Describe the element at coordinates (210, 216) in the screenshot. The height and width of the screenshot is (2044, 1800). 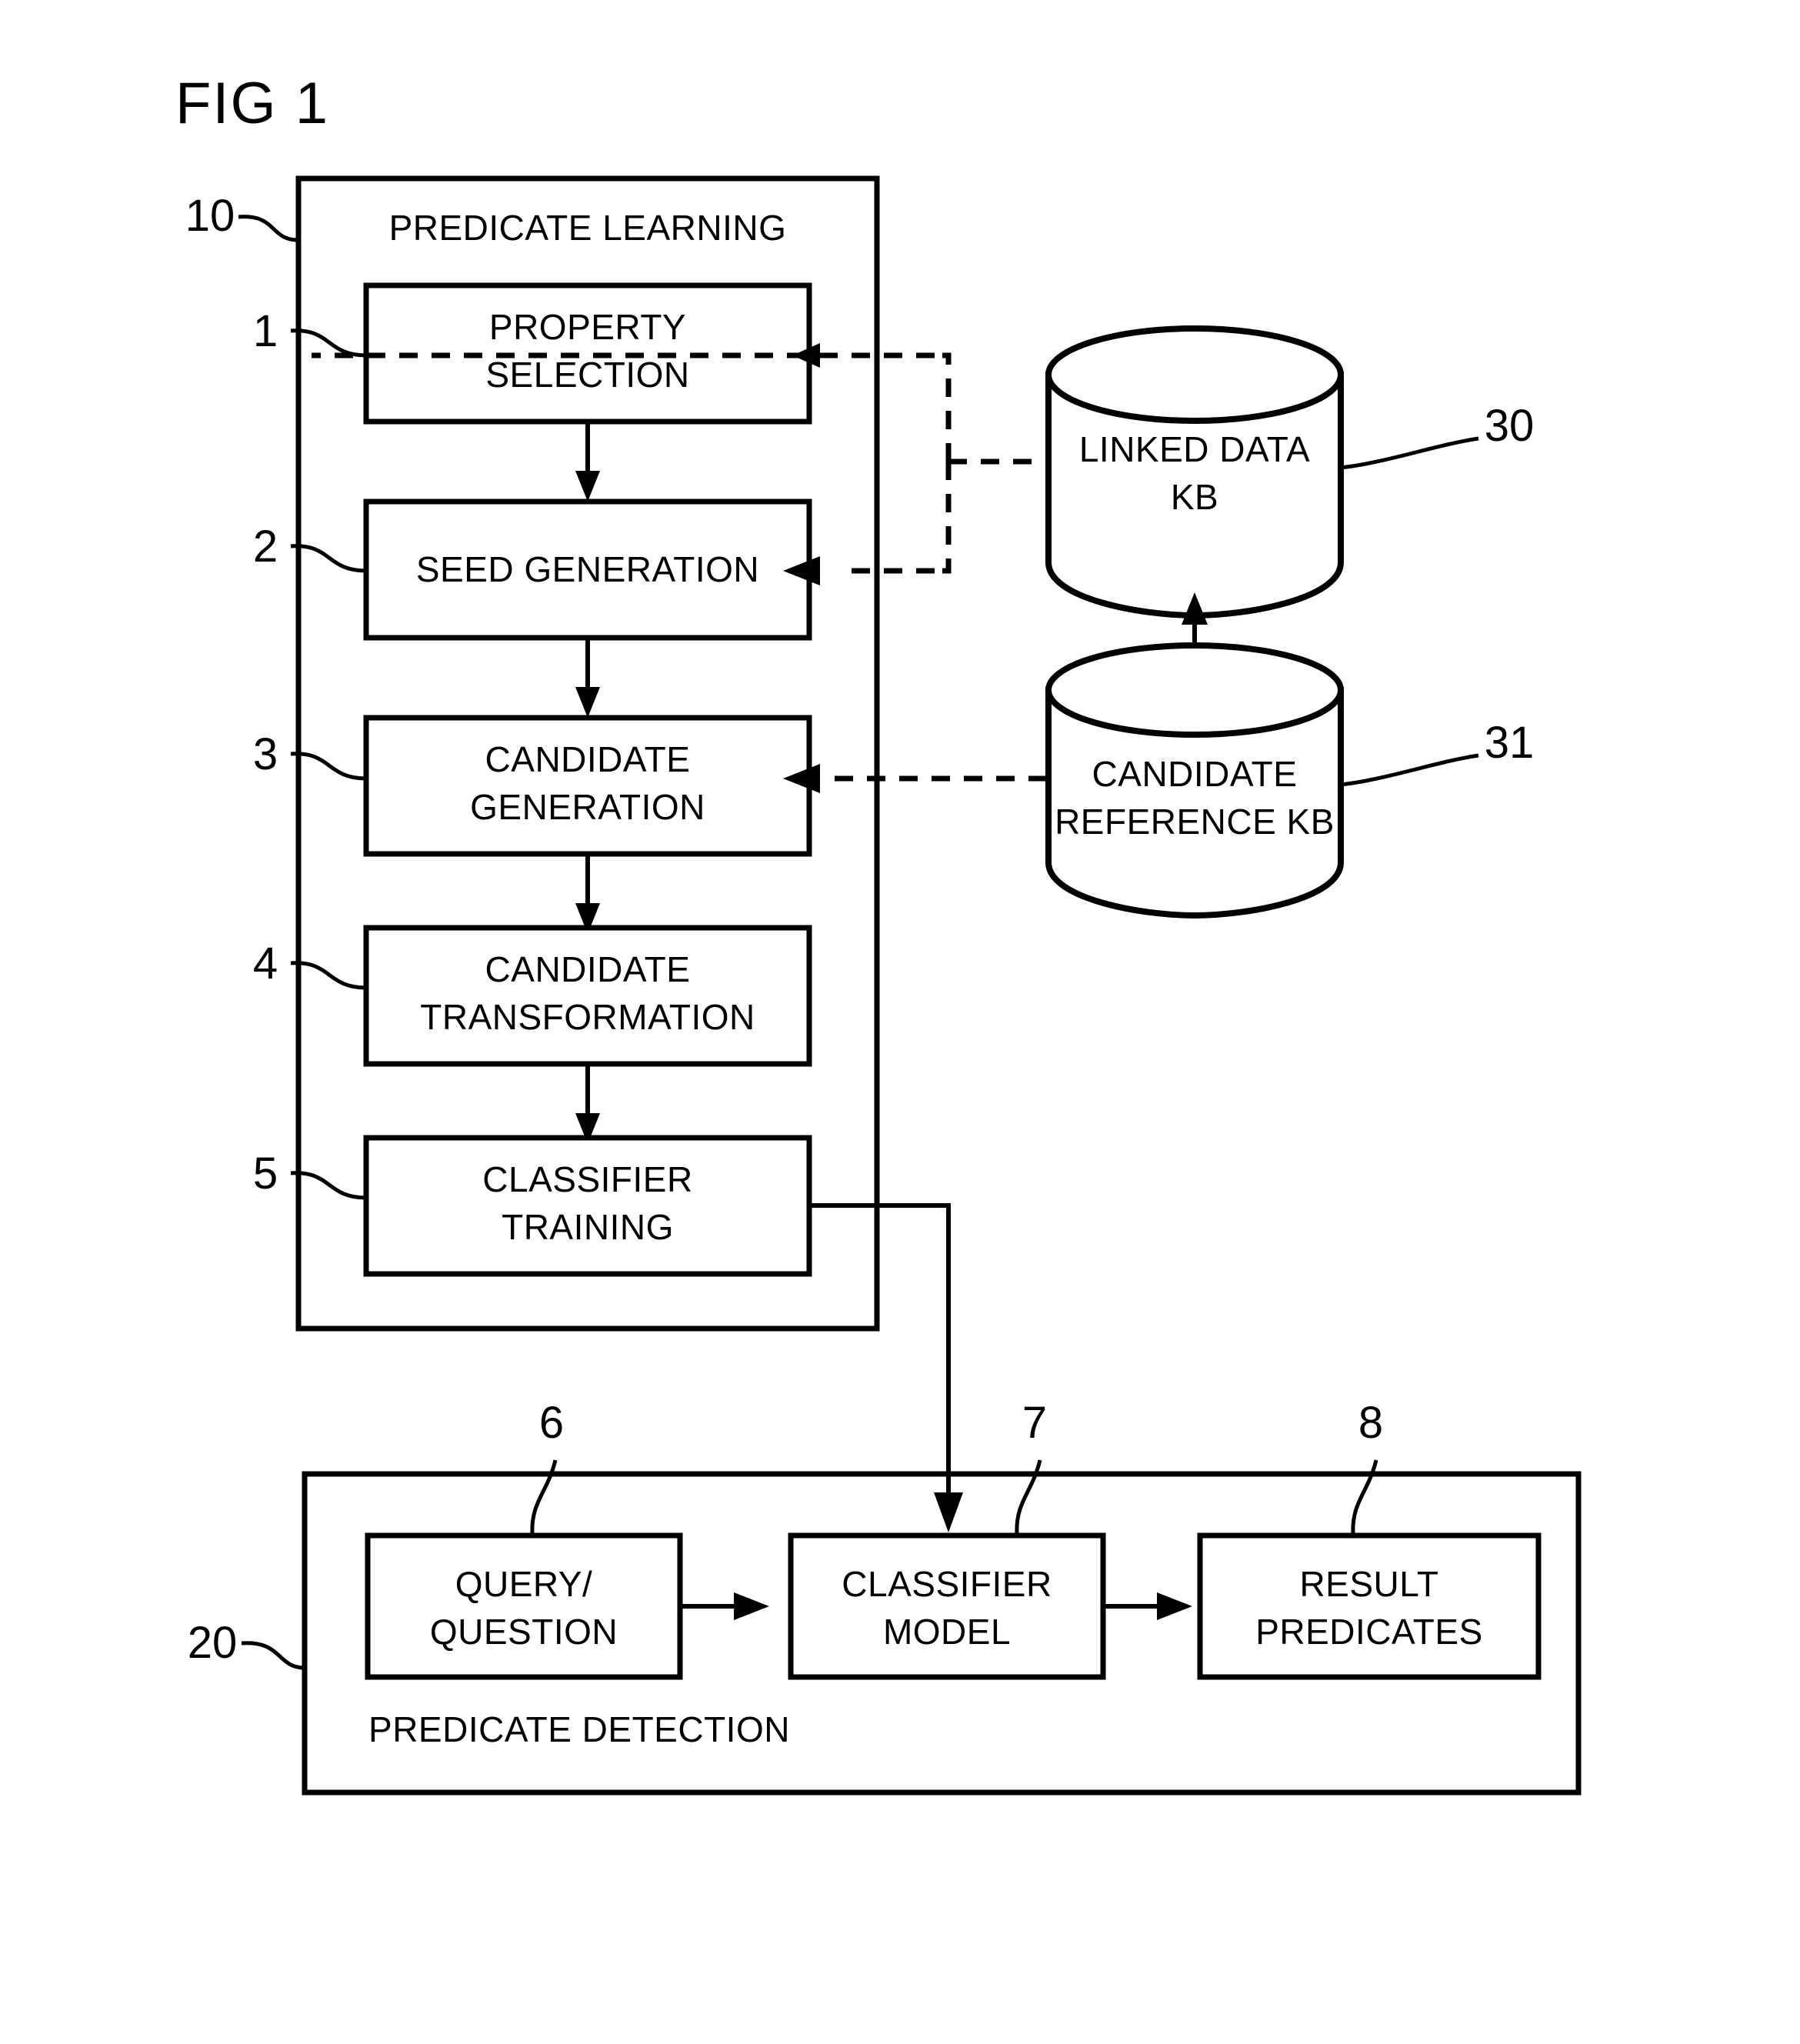
I see `ref-label-10: 10` at that location.